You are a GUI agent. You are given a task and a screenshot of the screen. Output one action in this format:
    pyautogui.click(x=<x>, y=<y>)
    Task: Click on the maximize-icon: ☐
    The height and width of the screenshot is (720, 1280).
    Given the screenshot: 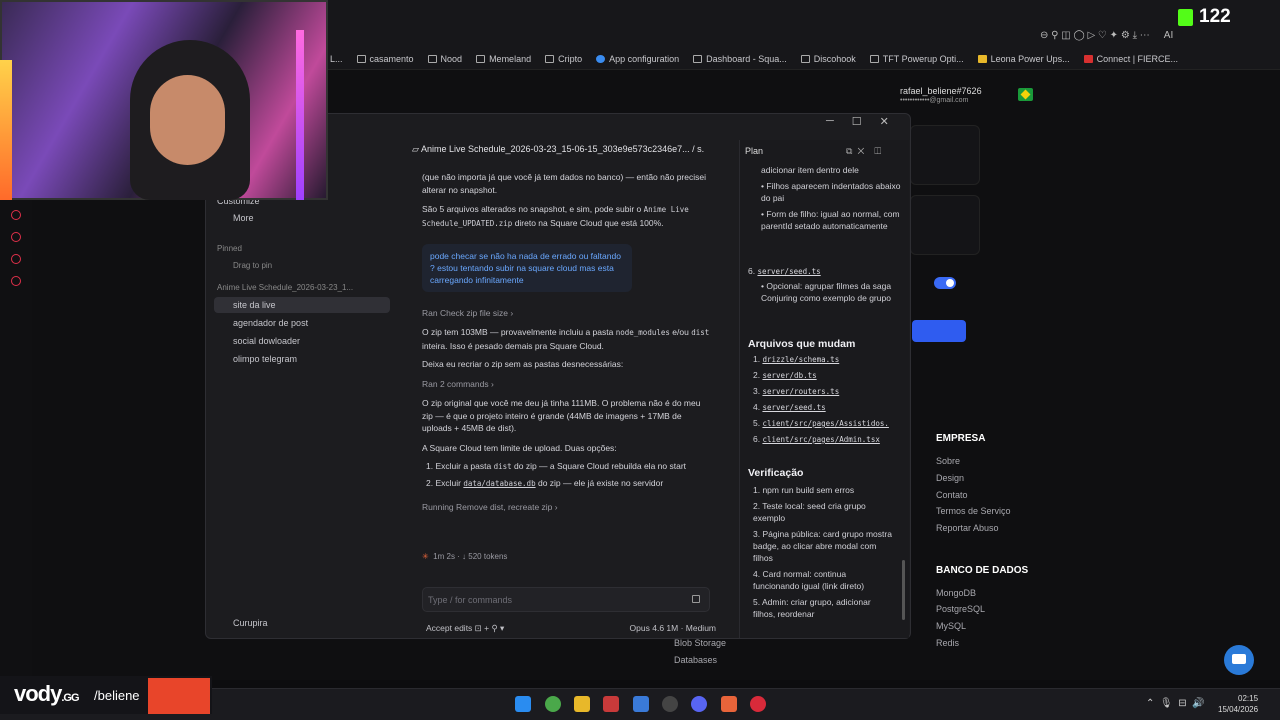 What is the action you would take?
    pyautogui.click(x=857, y=121)
    